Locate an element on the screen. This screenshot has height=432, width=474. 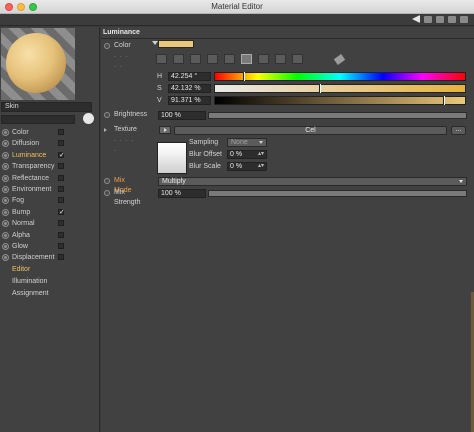
channel-item: Bump ✓ is located at coordinates (50, 212).